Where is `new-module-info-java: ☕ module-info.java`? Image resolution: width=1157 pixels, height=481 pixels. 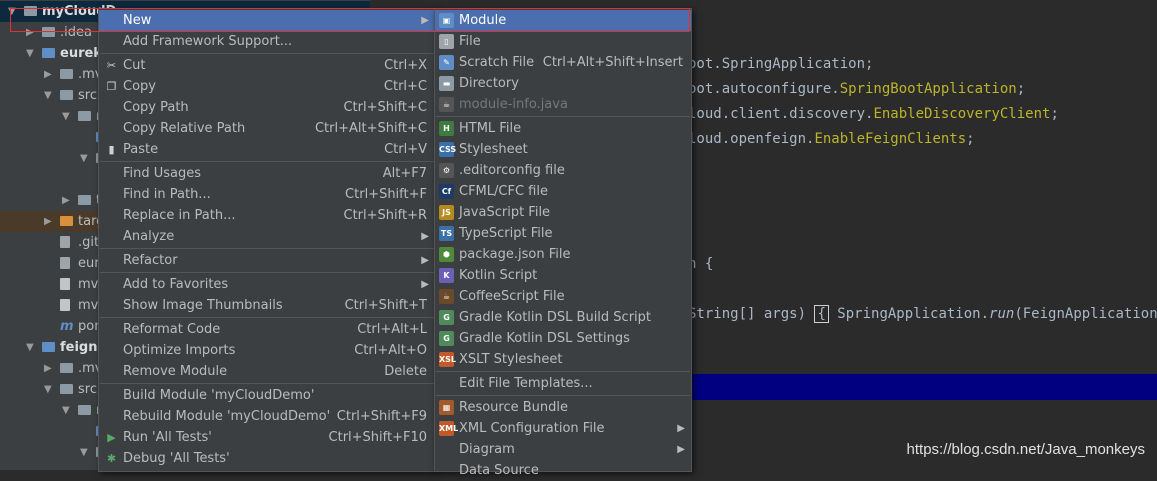 new-module-info-java: ☕ module-info.java is located at coordinates (563, 104).